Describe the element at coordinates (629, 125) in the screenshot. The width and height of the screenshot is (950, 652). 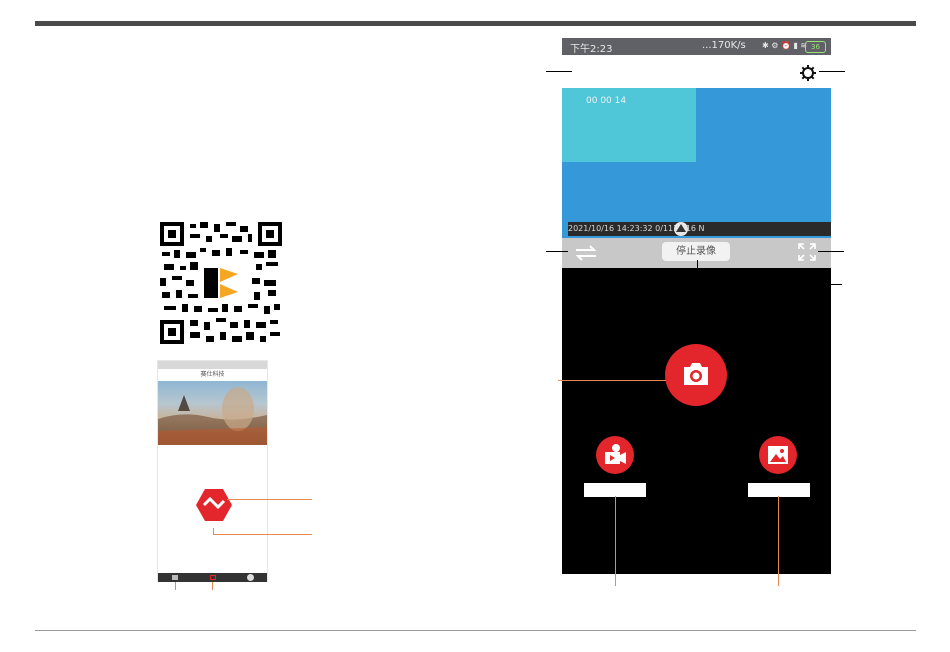
I see `video-frame-region` at that location.